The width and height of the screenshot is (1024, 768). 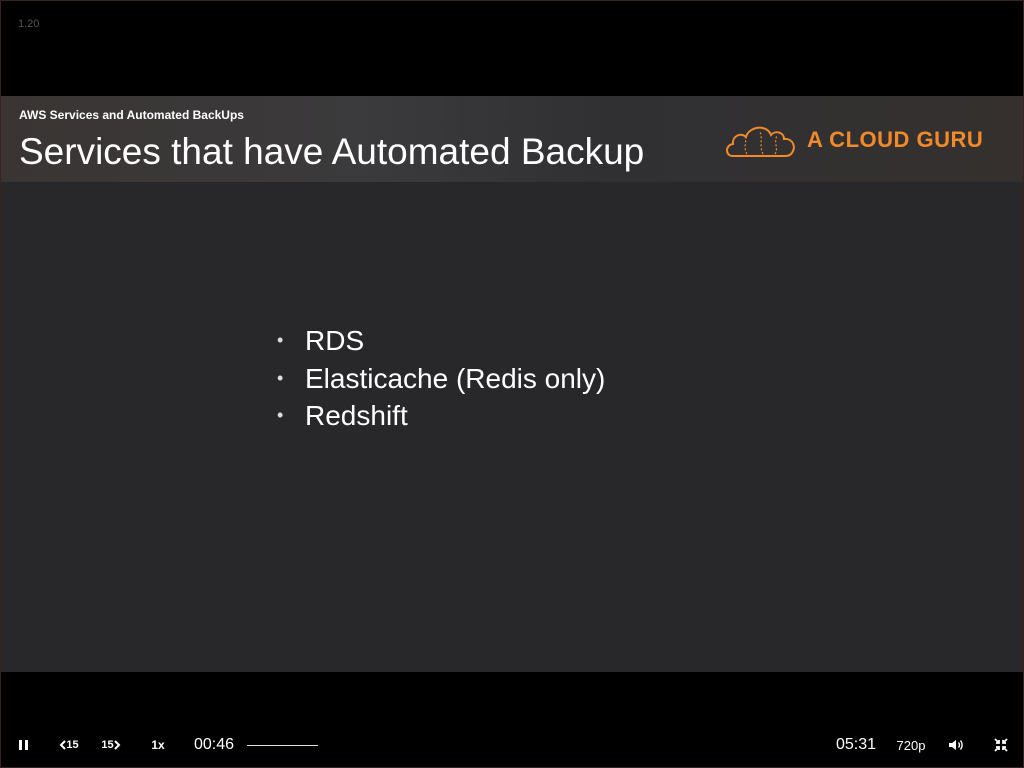 What do you see at coordinates (158, 745) in the screenshot?
I see `playback-speed-button: 1x` at bounding box center [158, 745].